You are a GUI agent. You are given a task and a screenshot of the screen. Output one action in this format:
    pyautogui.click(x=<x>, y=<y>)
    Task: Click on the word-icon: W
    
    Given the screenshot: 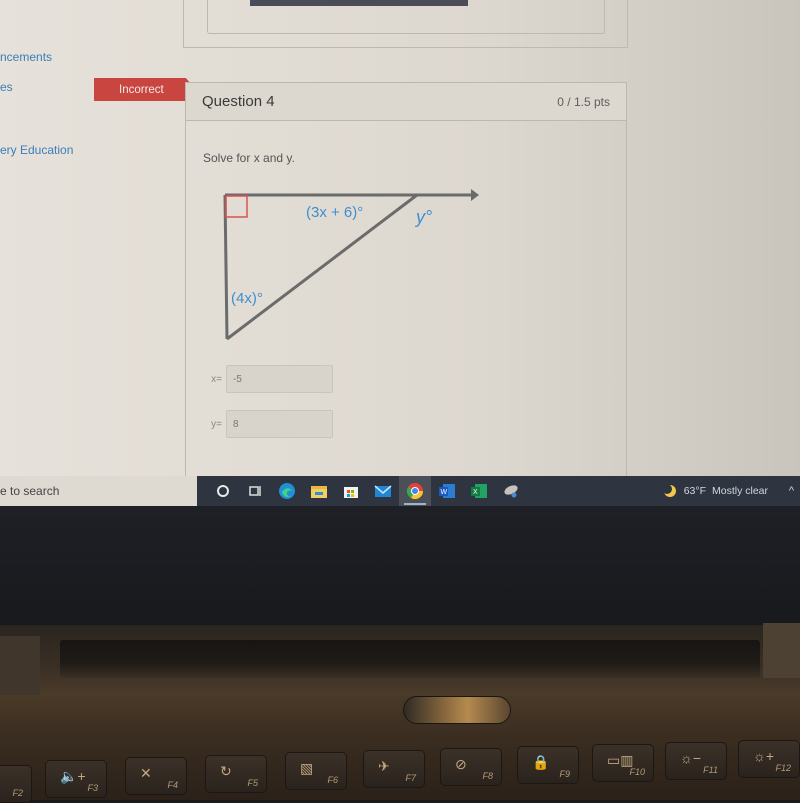 What is the action you would take?
    pyautogui.click(x=447, y=491)
    